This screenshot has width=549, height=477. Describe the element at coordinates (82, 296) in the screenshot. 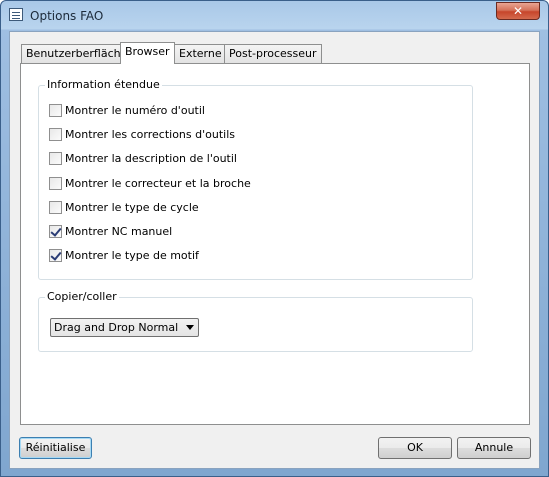

I see `copier-coller-title: Copier/coller` at that location.